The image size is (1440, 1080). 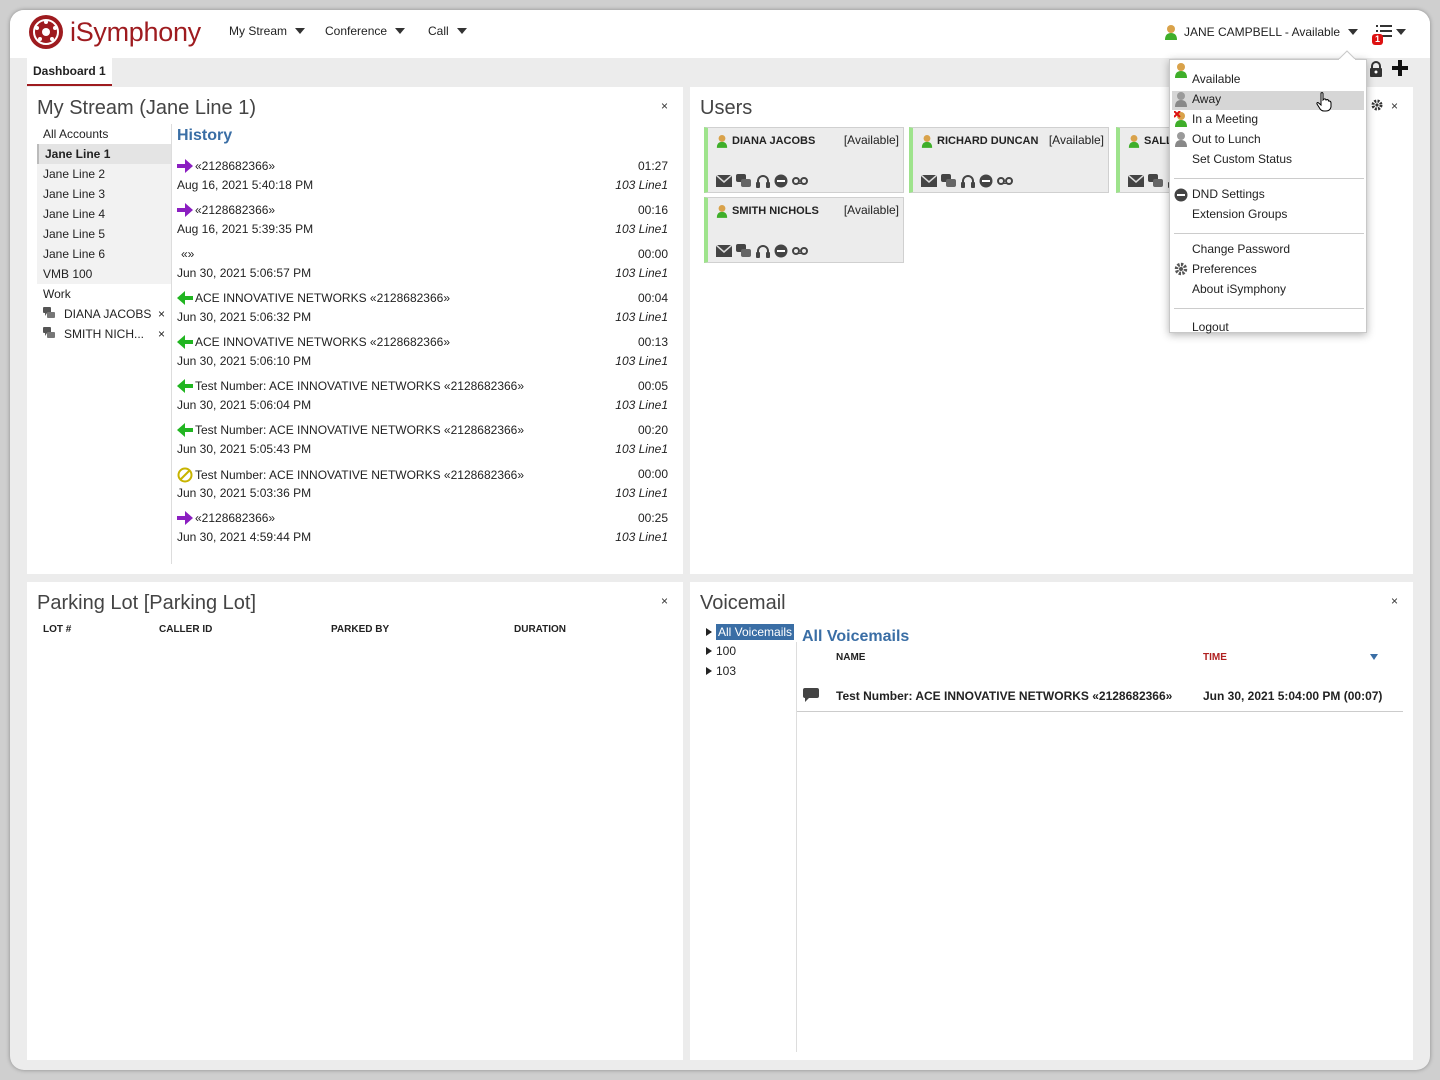 What do you see at coordinates (721, 651) in the screenshot?
I see `tree-item-100: 100` at bounding box center [721, 651].